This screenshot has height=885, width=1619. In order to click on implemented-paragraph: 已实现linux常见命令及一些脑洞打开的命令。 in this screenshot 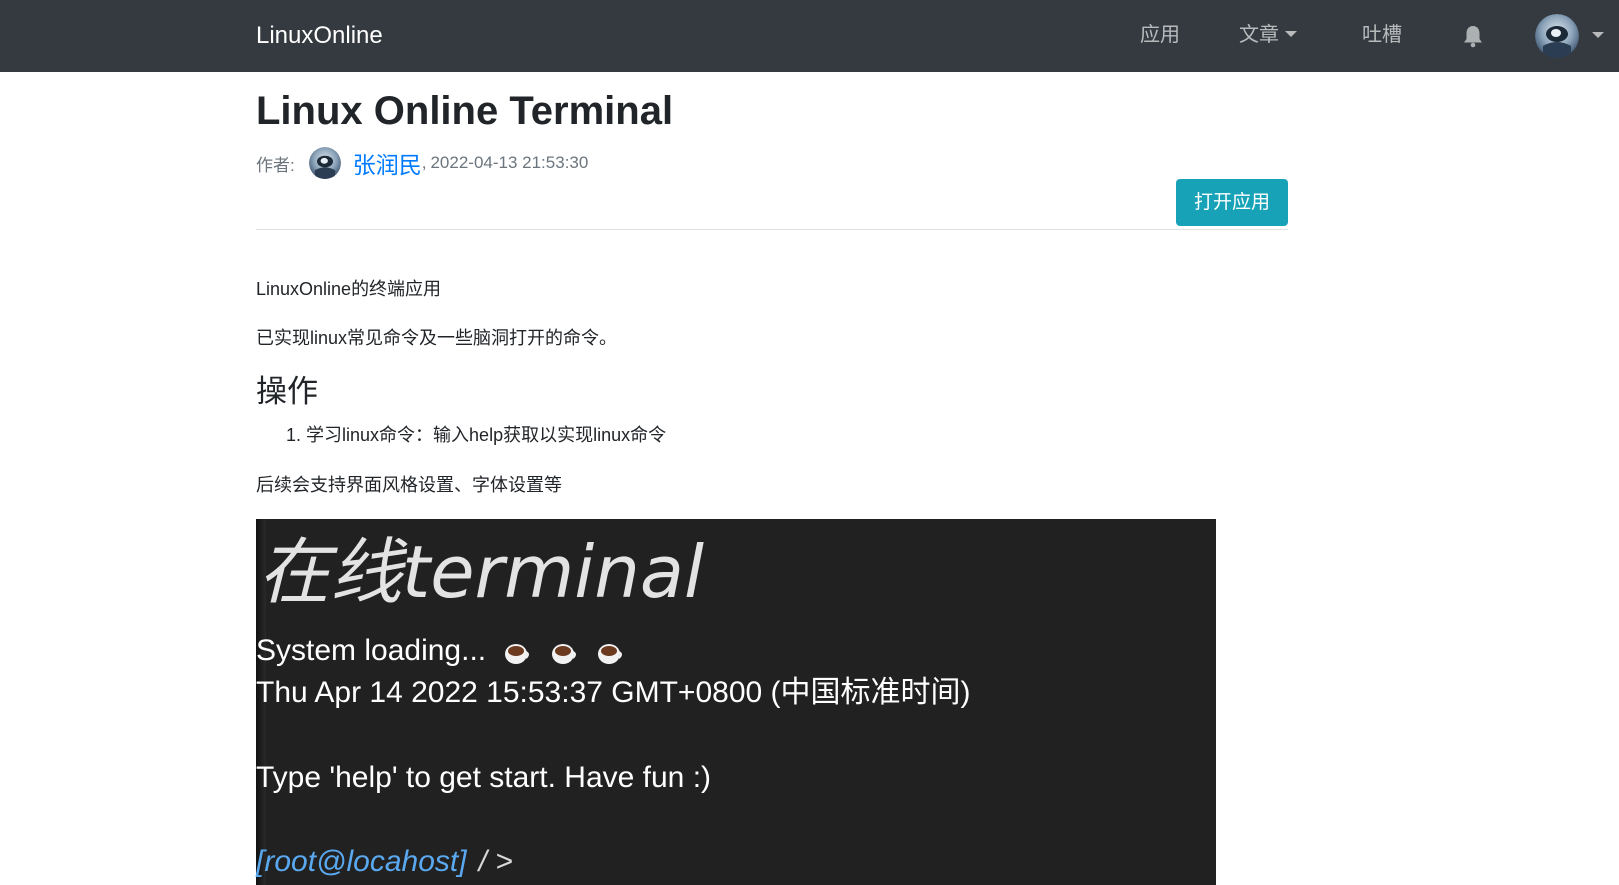, I will do `click(437, 338)`.